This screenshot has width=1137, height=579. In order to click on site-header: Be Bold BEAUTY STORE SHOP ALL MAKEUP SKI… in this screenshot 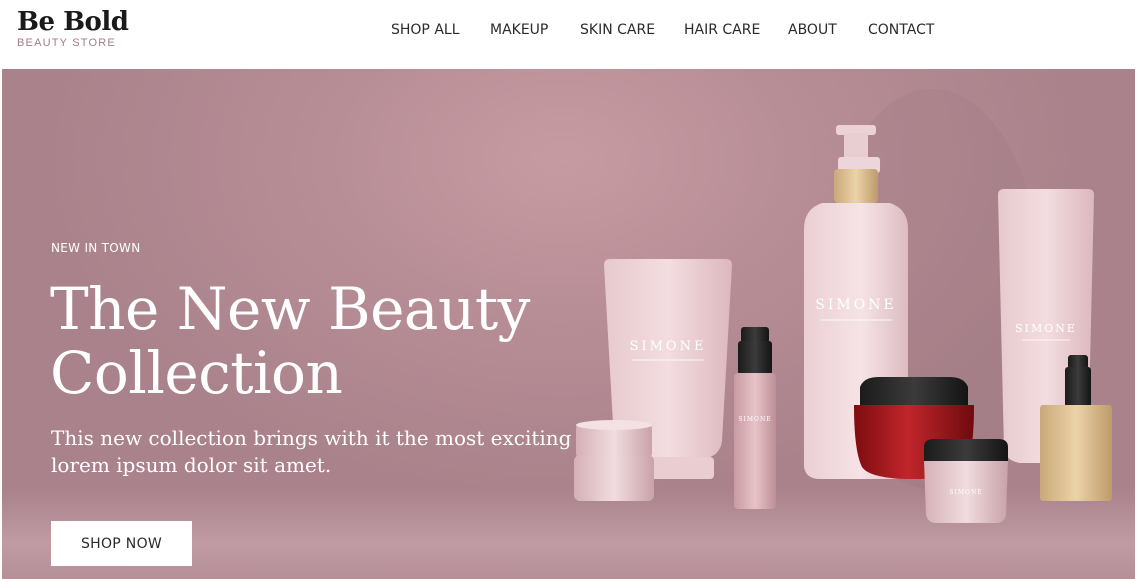, I will do `click(568, 34)`.